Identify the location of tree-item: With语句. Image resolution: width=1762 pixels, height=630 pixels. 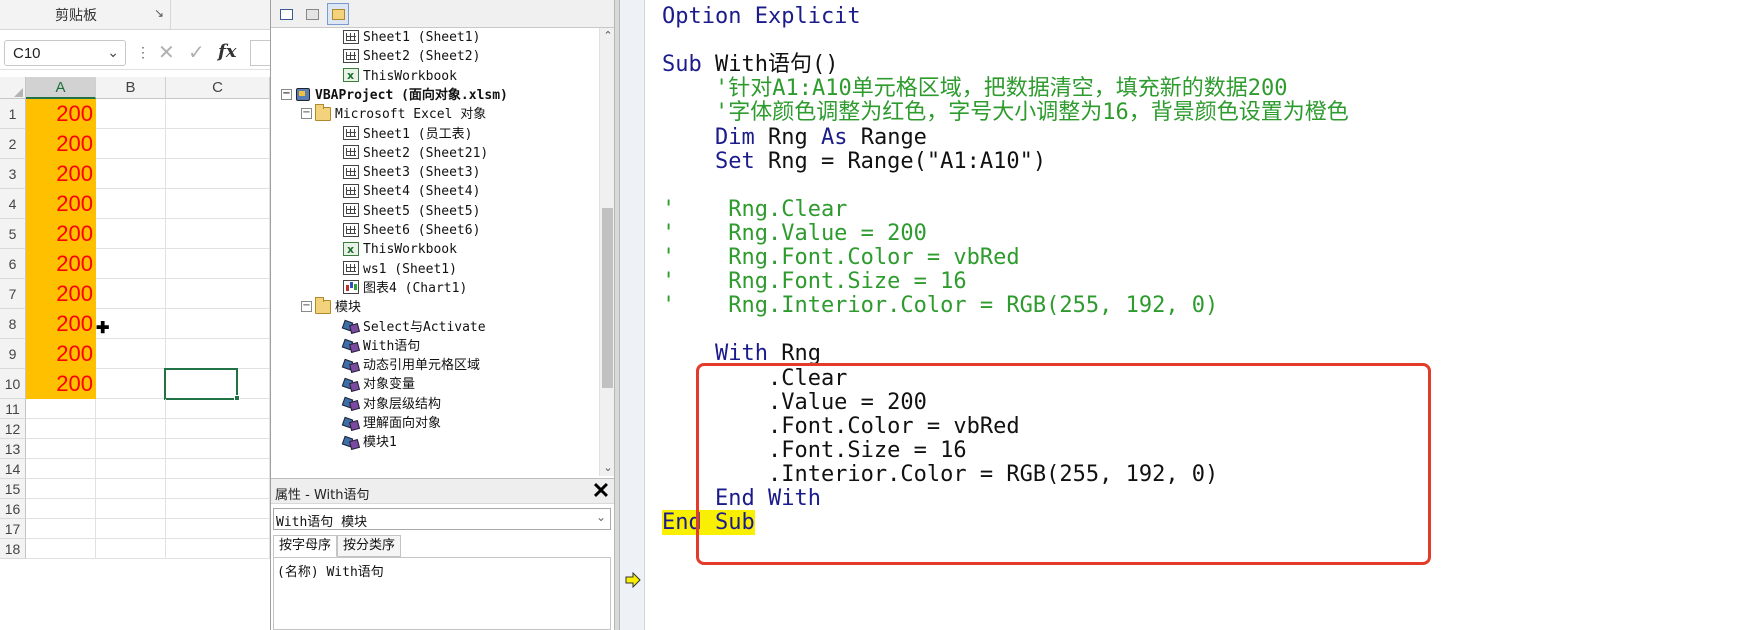
(381, 346).